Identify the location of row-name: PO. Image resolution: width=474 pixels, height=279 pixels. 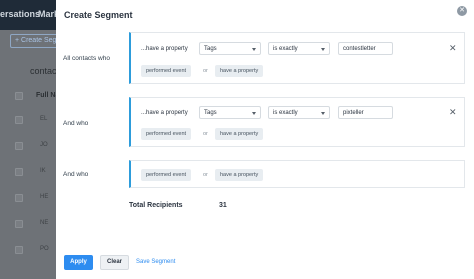
(44, 249).